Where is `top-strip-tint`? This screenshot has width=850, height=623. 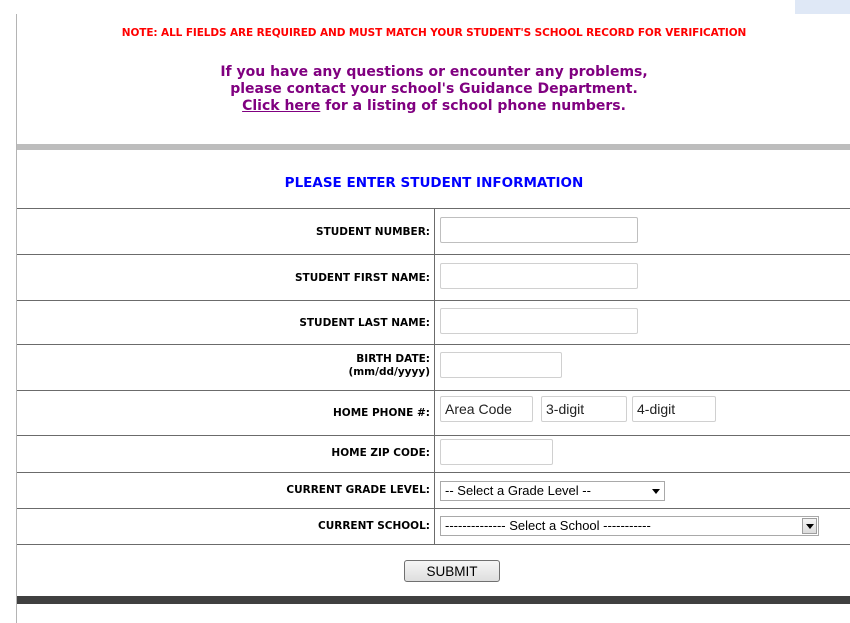
top-strip-tint is located at coordinates (822, 7).